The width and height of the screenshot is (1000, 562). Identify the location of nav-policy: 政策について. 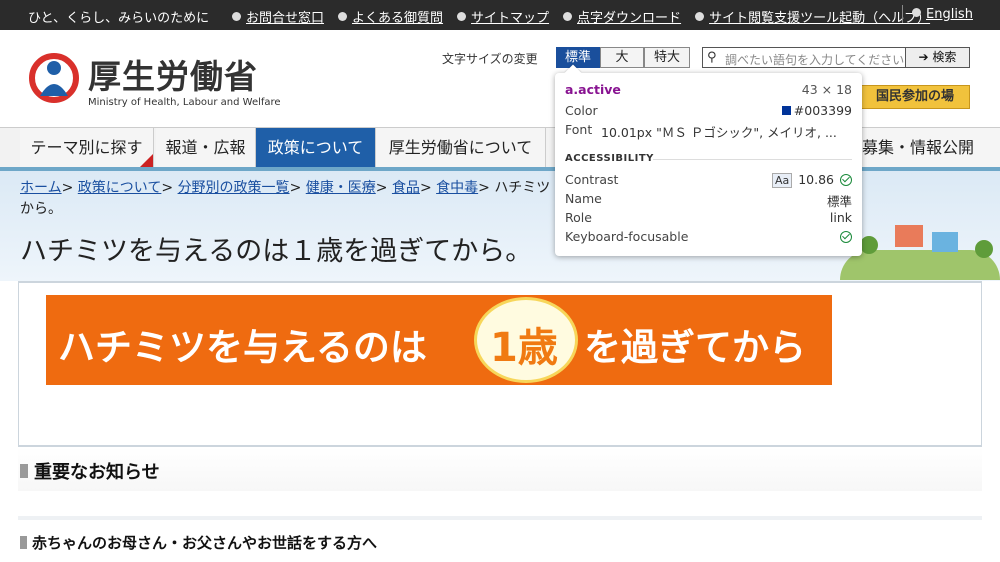
(316, 148).